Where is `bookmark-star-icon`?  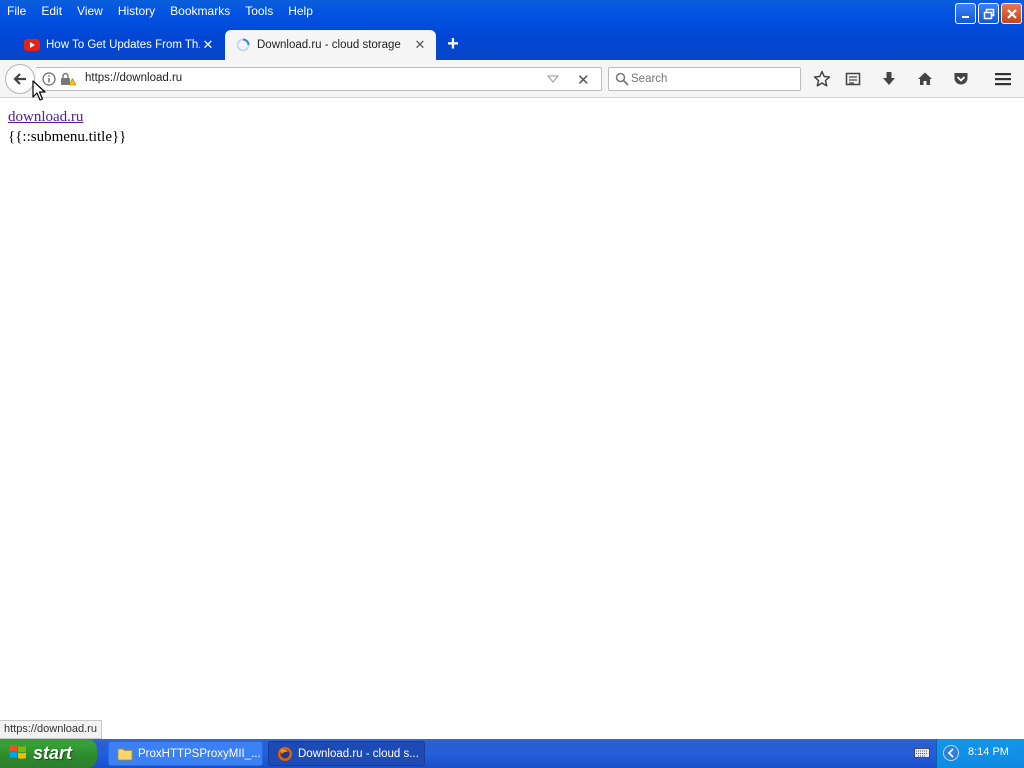
bookmark-star-icon is located at coordinates (822, 79).